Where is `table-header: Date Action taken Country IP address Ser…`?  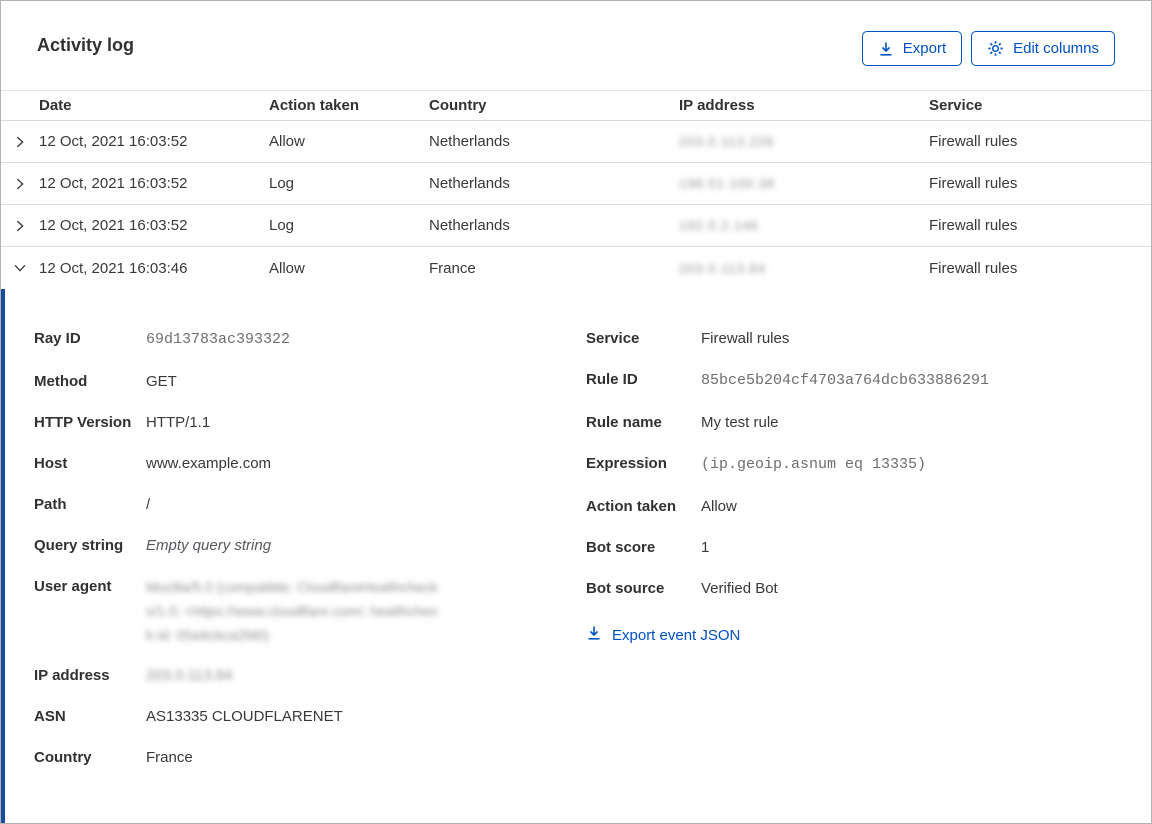 table-header: Date Action taken Country IP address Ser… is located at coordinates (576, 105).